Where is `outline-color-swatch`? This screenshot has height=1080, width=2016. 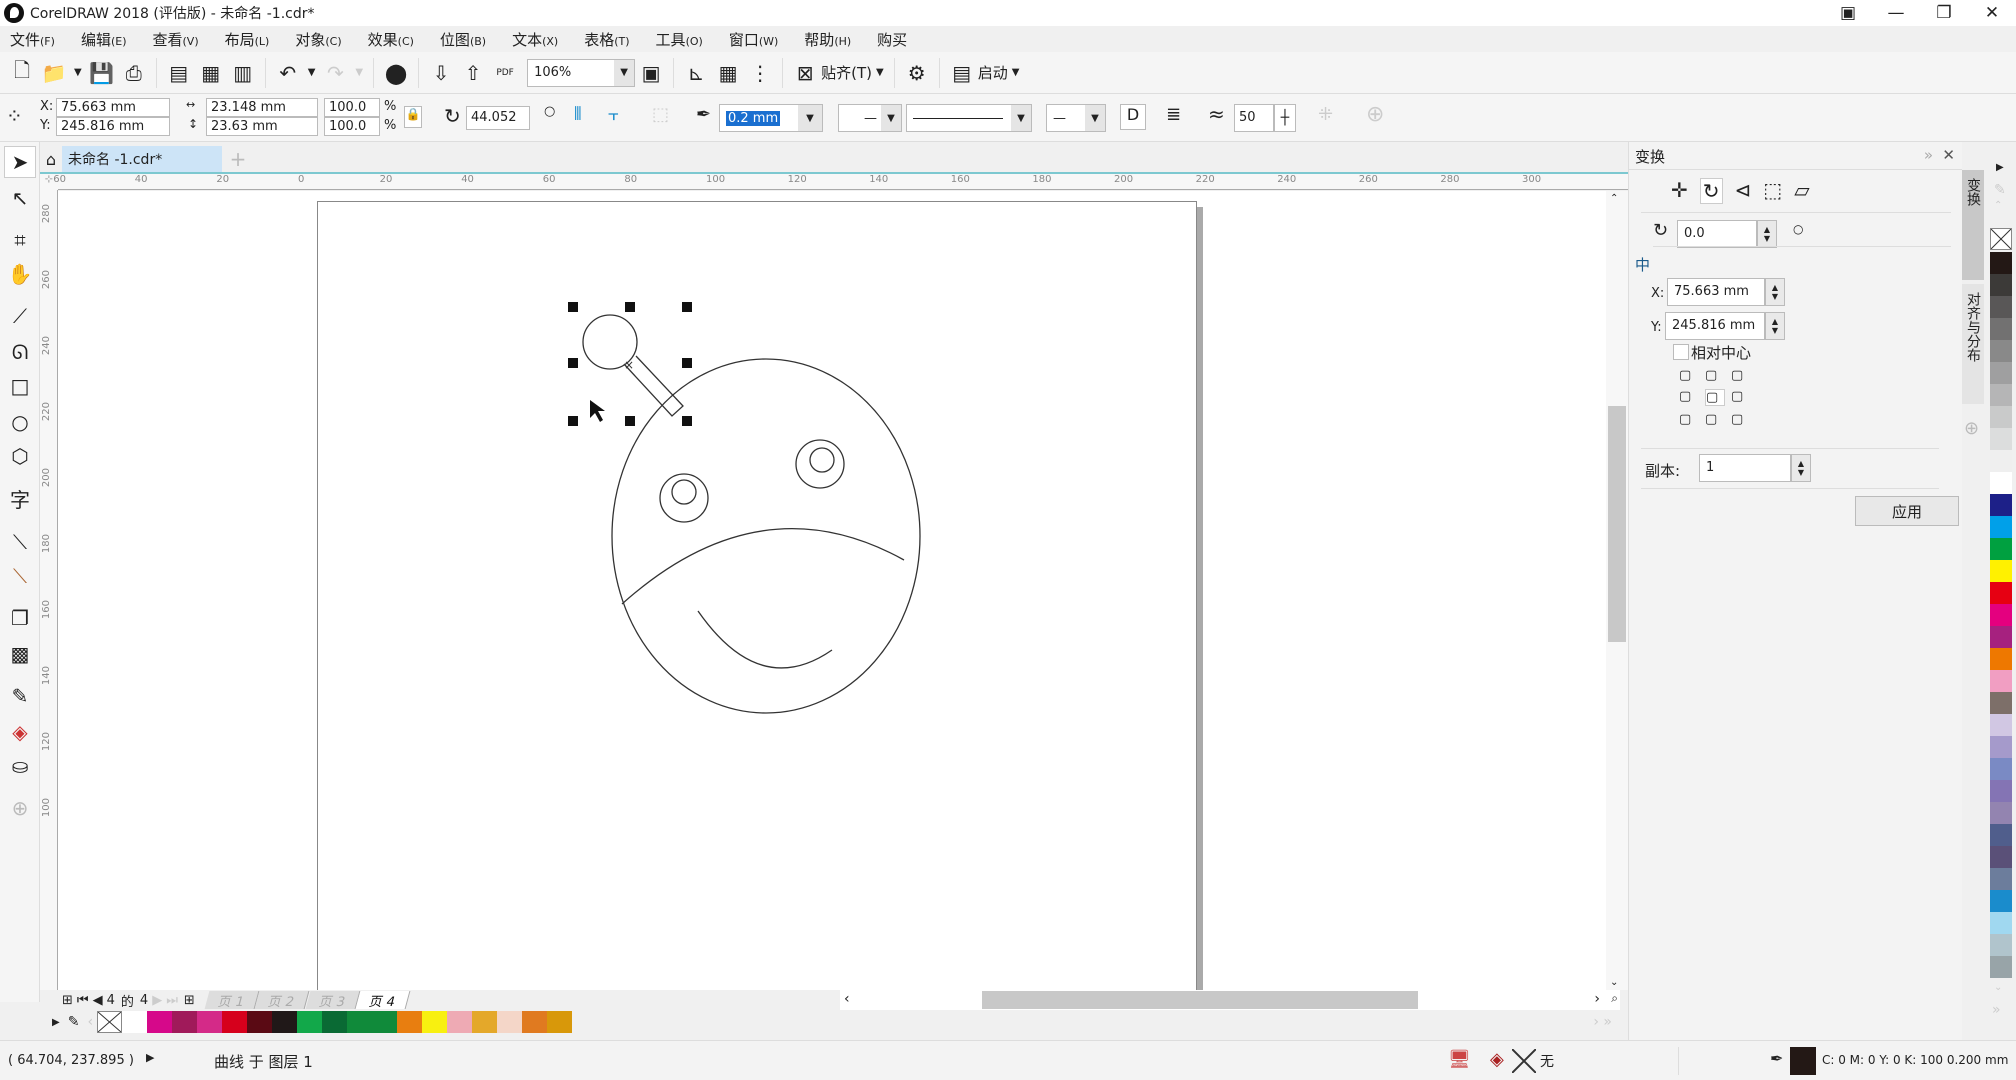
outline-color-swatch is located at coordinates (1803, 1061).